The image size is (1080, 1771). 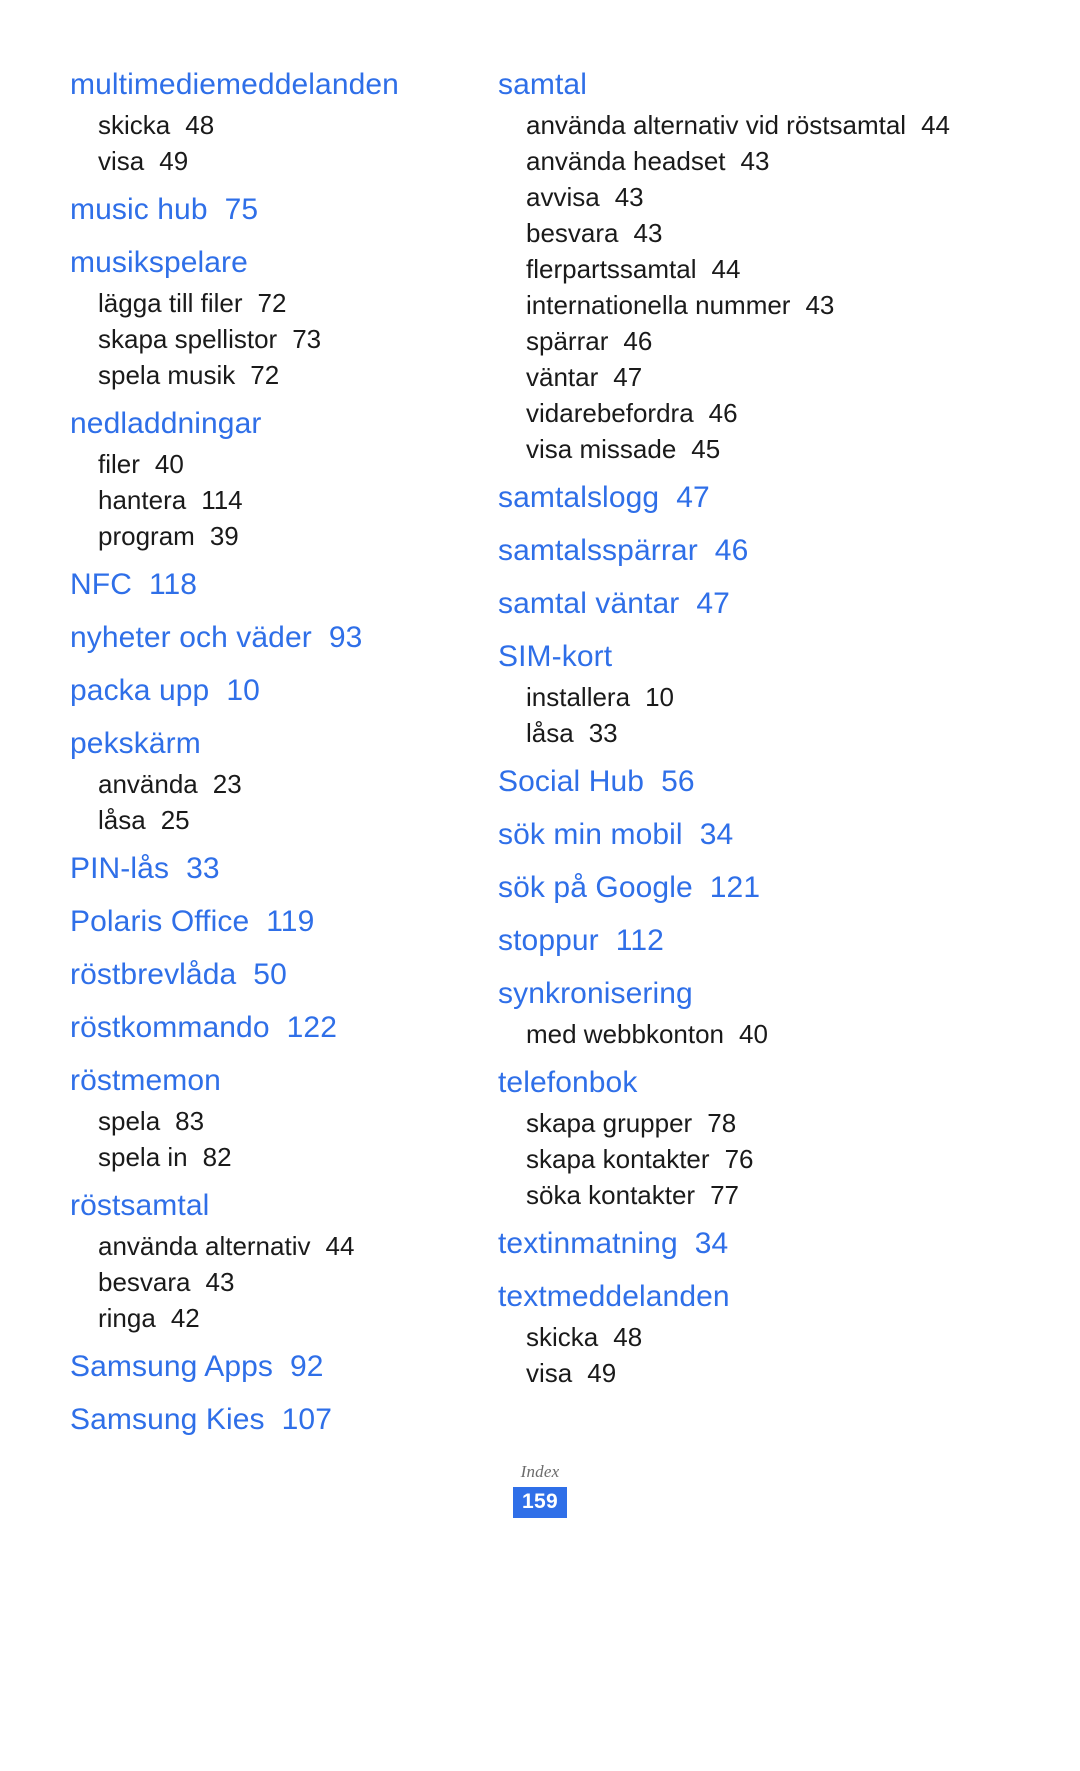 I want to click on index-entry-title: PIN-lås 33, so click(x=282, y=868).